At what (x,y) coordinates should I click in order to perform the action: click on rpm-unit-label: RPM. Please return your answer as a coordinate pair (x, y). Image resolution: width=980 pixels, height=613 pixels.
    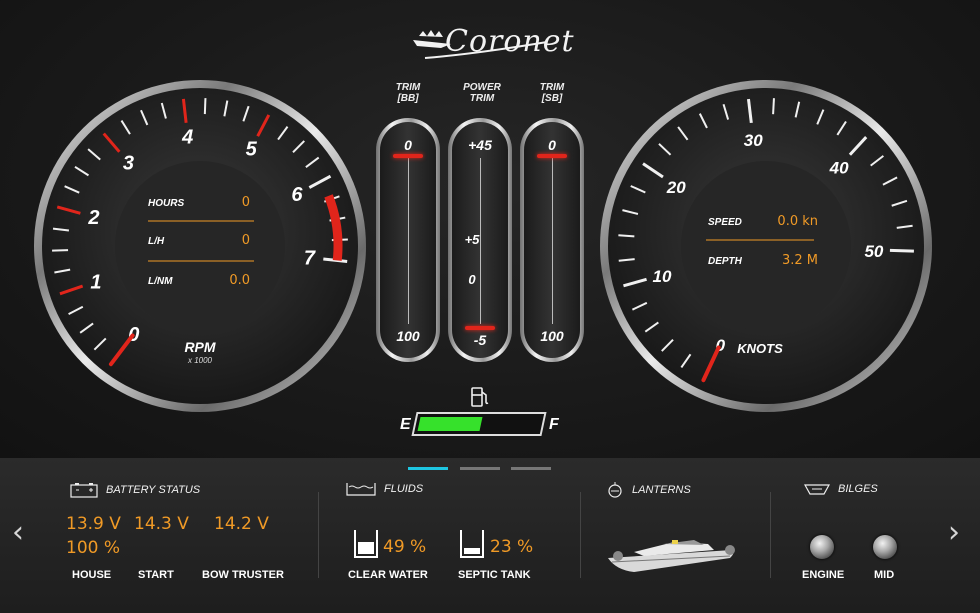
    Looking at the image, I should click on (199, 347).